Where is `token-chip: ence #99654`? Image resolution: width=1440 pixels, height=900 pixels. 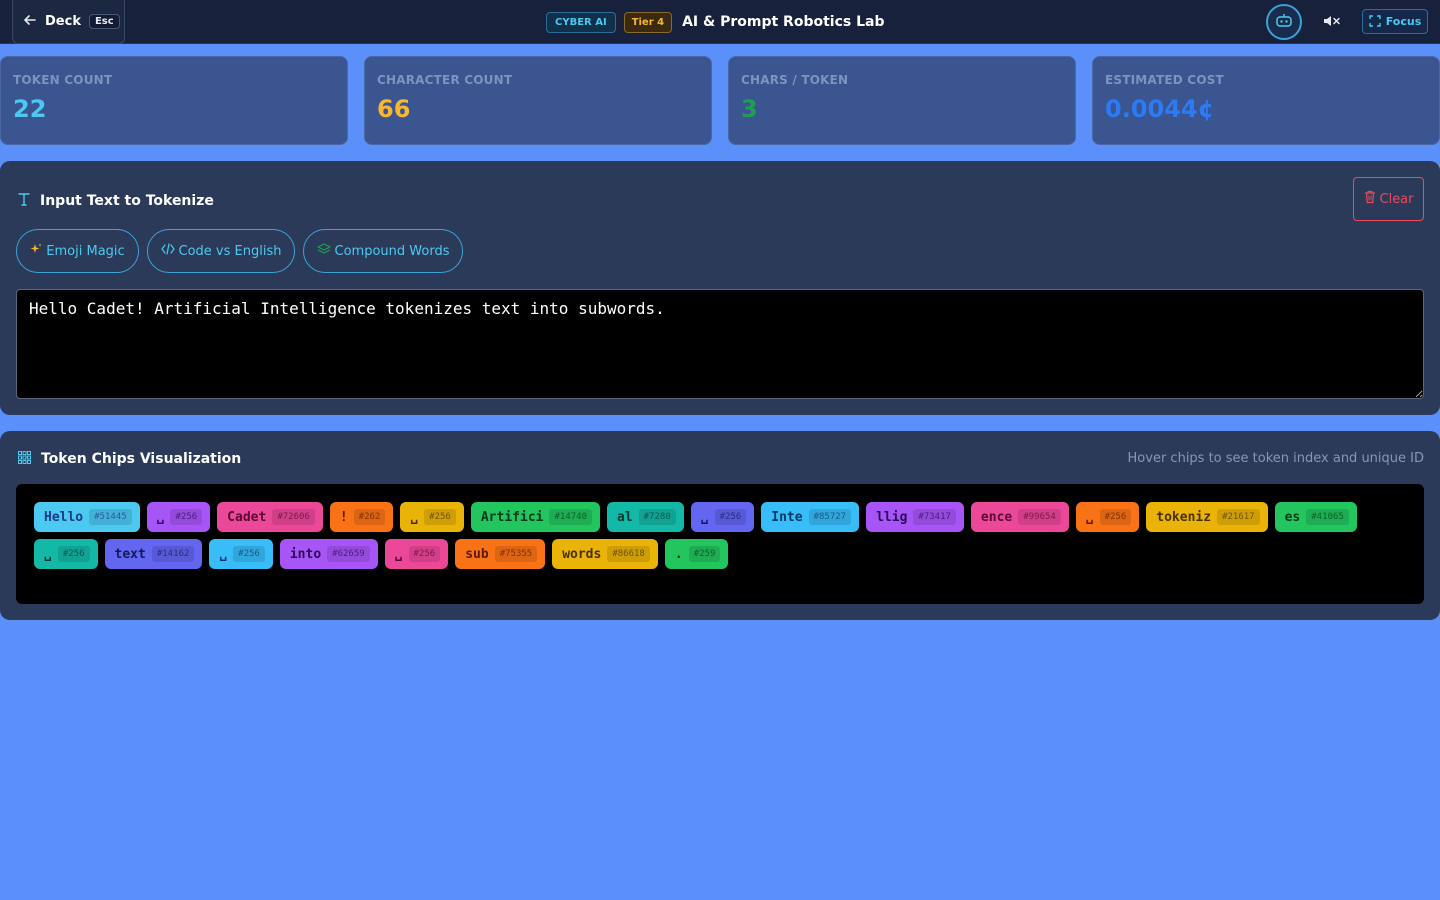
token-chip: ence #99654 is located at coordinates (1019, 517).